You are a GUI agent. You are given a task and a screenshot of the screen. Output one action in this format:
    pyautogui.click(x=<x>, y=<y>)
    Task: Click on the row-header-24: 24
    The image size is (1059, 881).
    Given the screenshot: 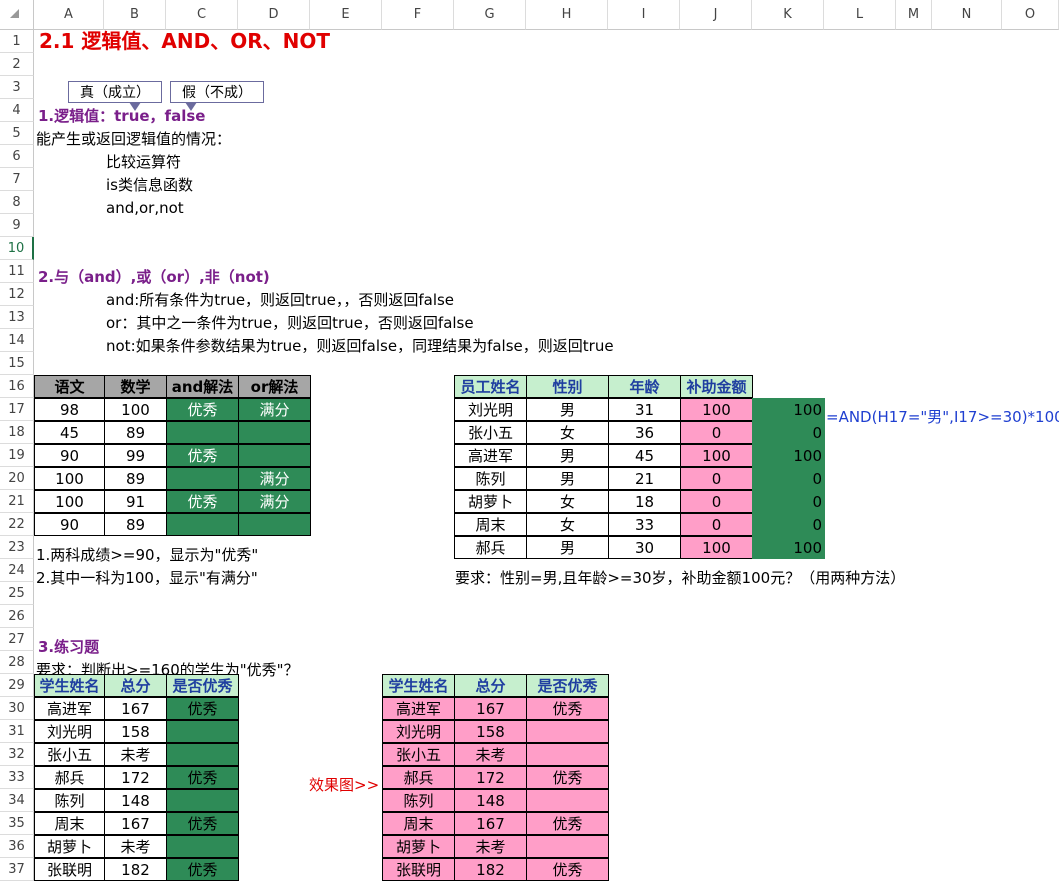 What is the action you would take?
    pyautogui.click(x=17, y=570)
    